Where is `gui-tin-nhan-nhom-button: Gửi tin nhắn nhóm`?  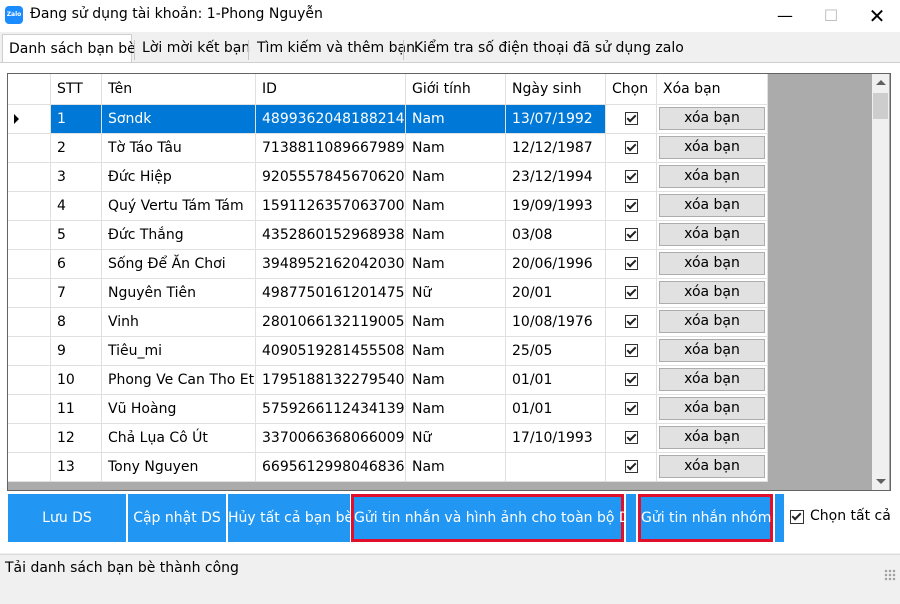 gui-tin-nhan-nhom-button: Gửi tin nhắn nhóm is located at coordinates (705, 518).